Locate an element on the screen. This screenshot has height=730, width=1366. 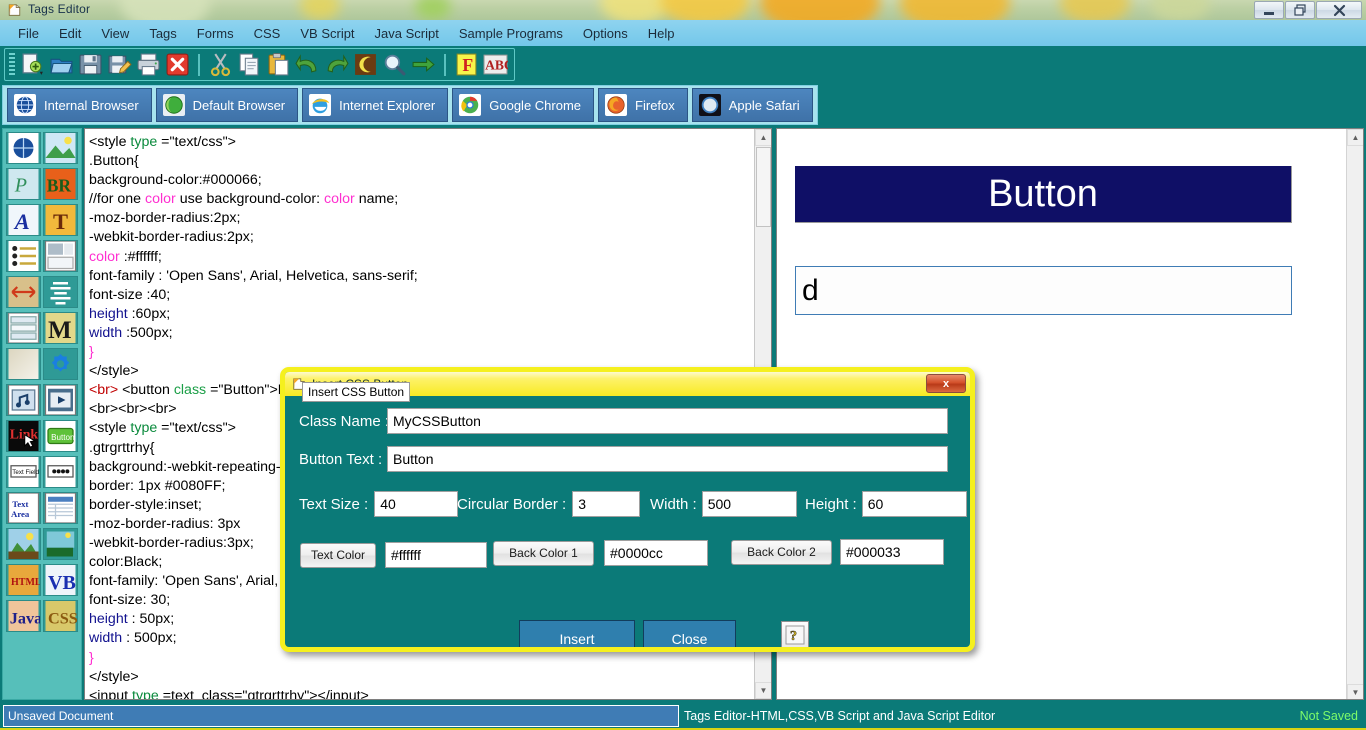
palette-item-frame is located at coordinates (60, 256).